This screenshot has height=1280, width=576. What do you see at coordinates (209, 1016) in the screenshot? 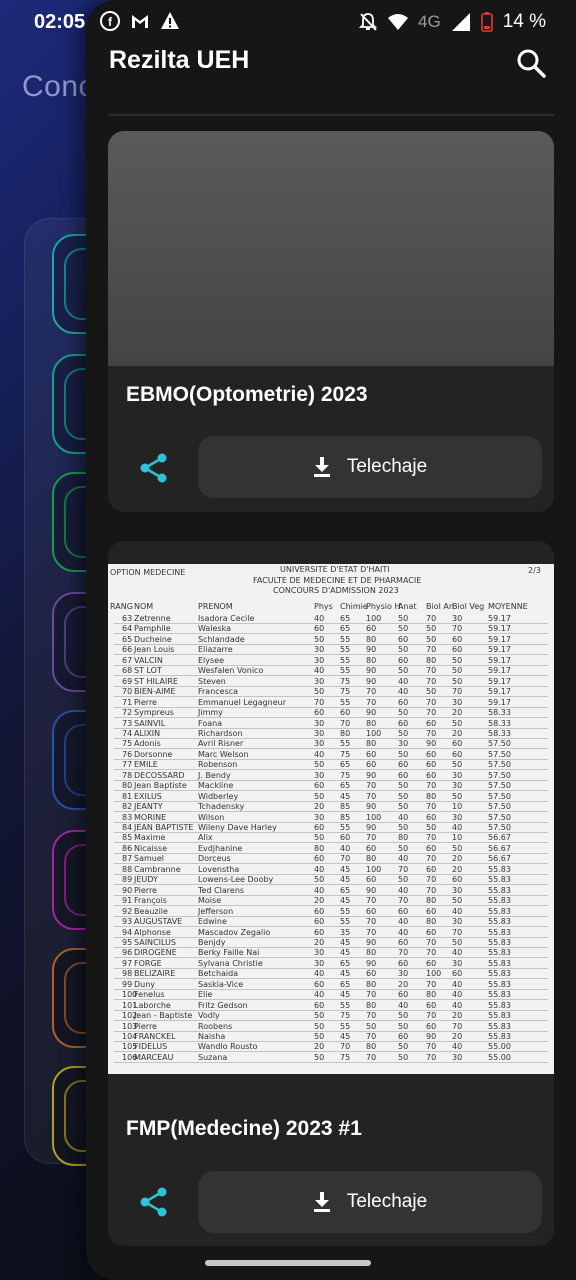
I see `doc-cell: Vodly` at bounding box center [209, 1016].